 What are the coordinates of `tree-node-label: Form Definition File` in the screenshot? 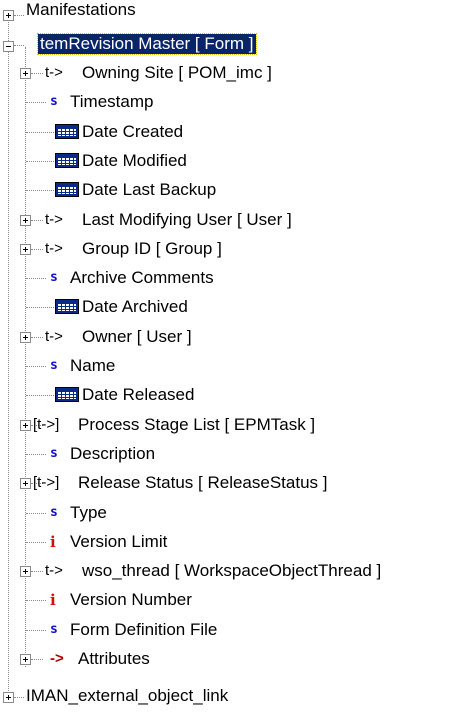 It's located at (144, 629).